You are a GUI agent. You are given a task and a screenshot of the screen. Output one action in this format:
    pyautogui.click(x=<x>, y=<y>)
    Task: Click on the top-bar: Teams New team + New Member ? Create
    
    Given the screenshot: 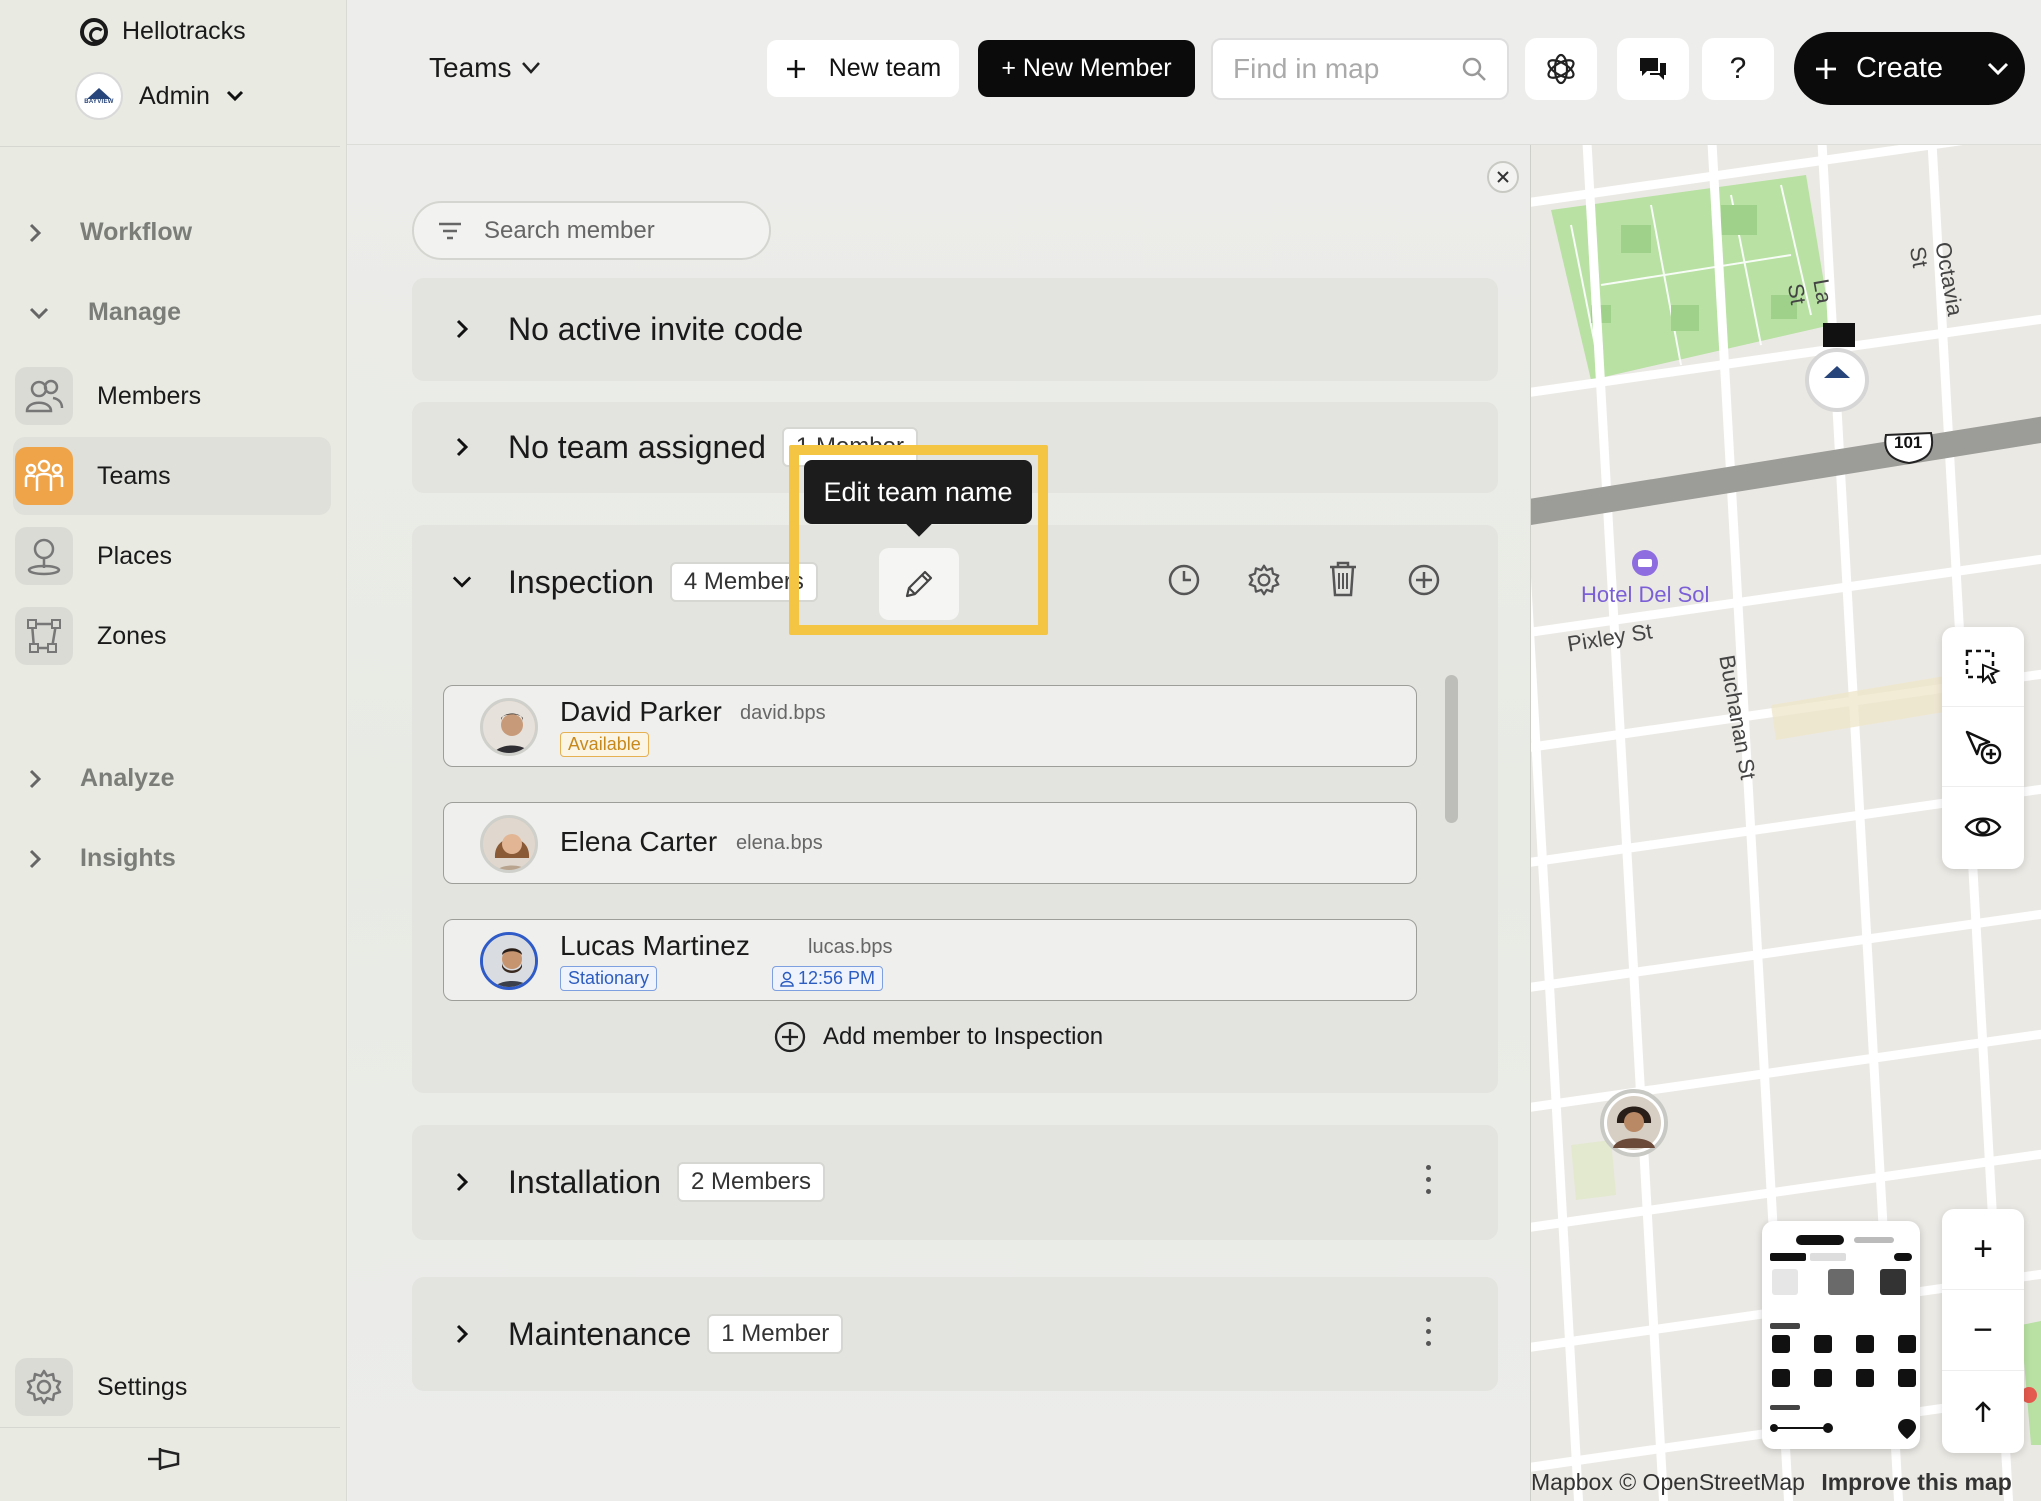 What is the action you would take?
    pyautogui.click(x=1194, y=72)
    